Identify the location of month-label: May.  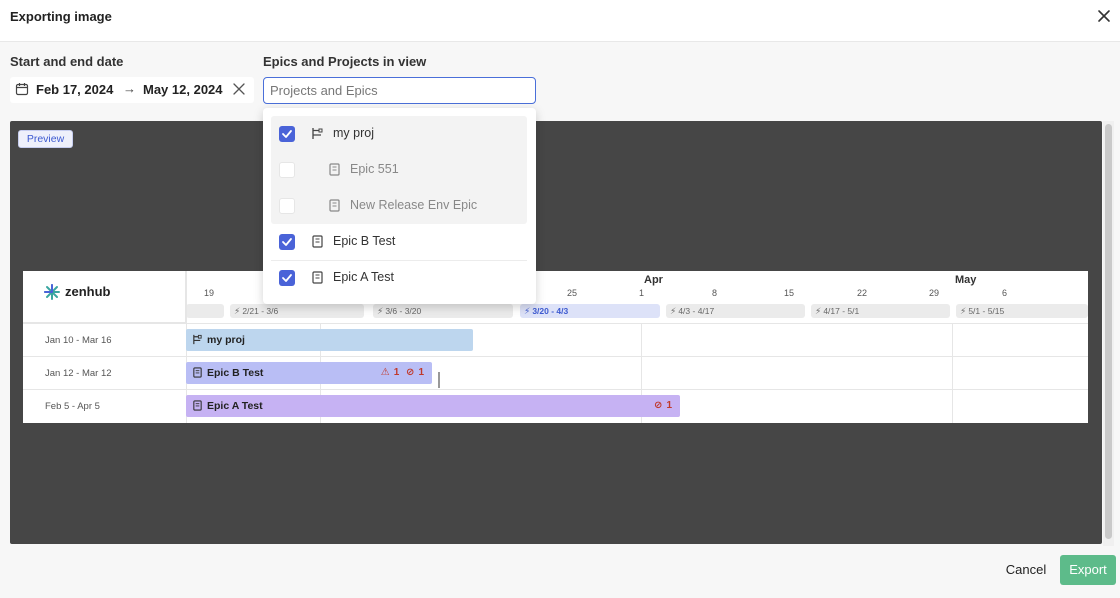
(966, 280).